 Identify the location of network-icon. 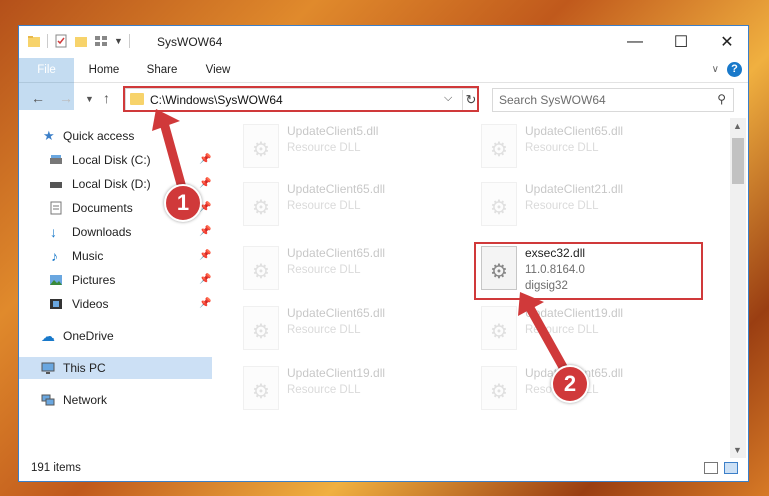
(48, 400).